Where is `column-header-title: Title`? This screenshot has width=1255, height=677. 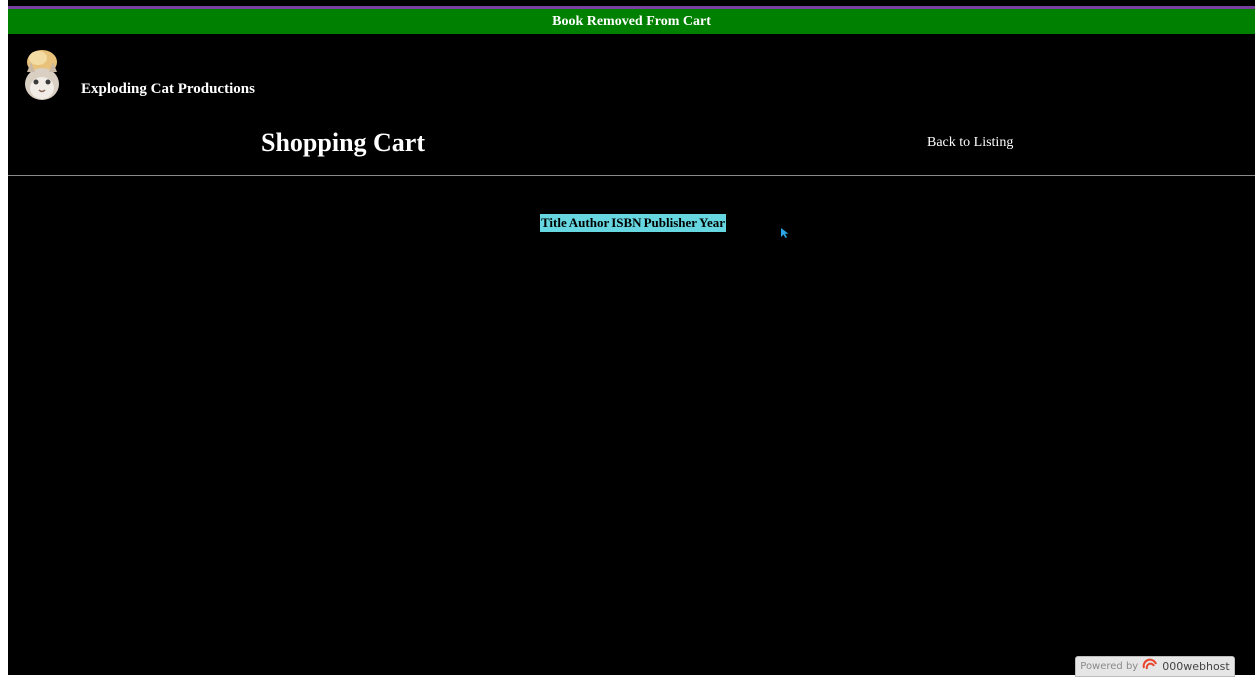
column-header-title: Title is located at coordinates (554, 222).